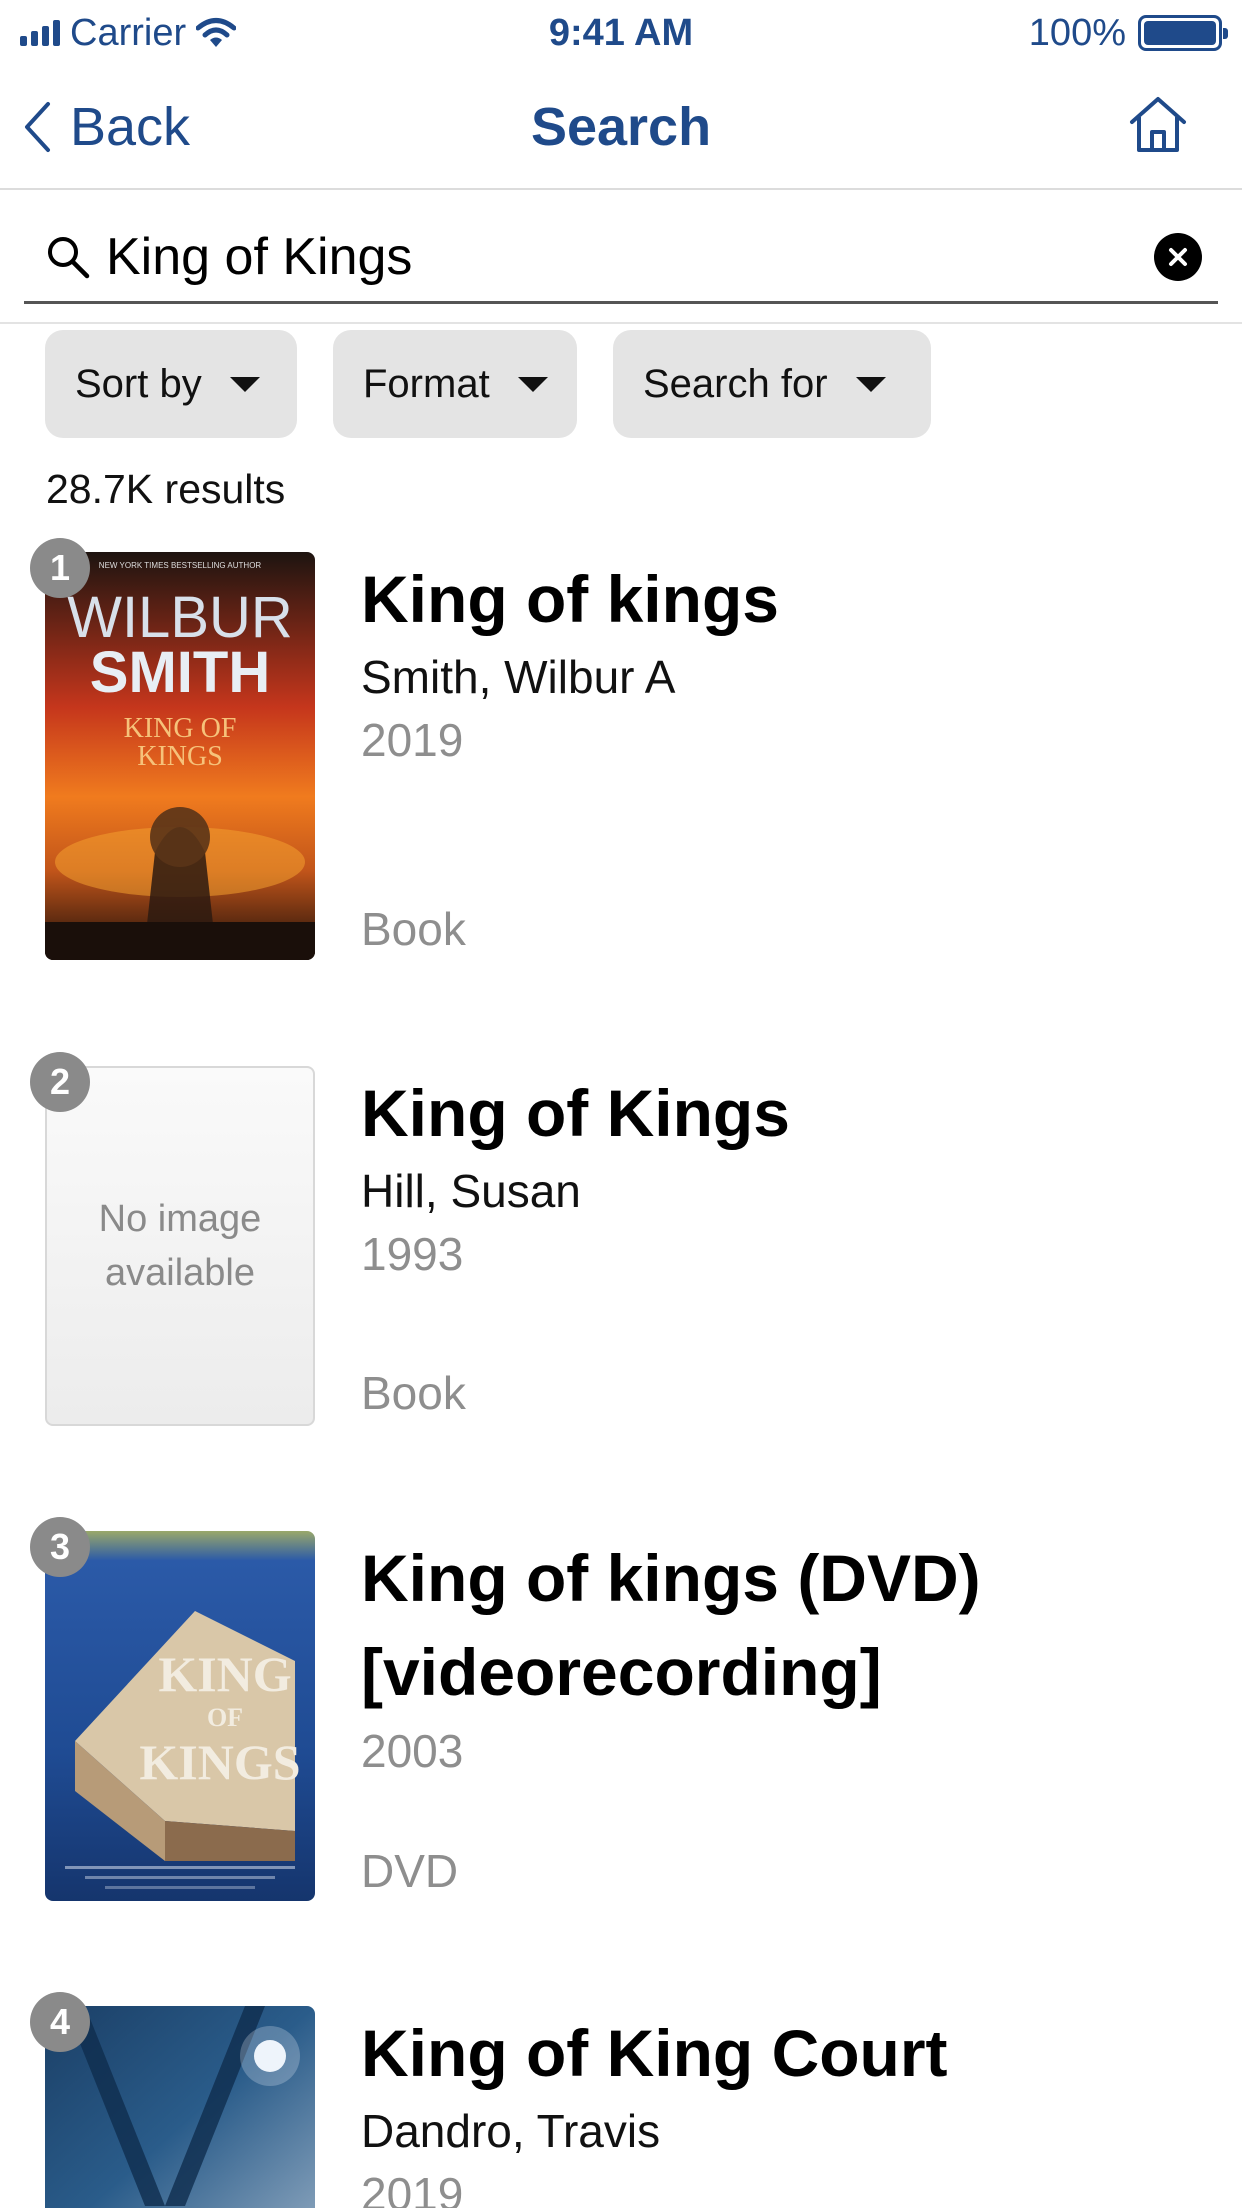 The image size is (1242, 2208). I want to click on cover-art: KING OF KINGS, so click(180, 1716).